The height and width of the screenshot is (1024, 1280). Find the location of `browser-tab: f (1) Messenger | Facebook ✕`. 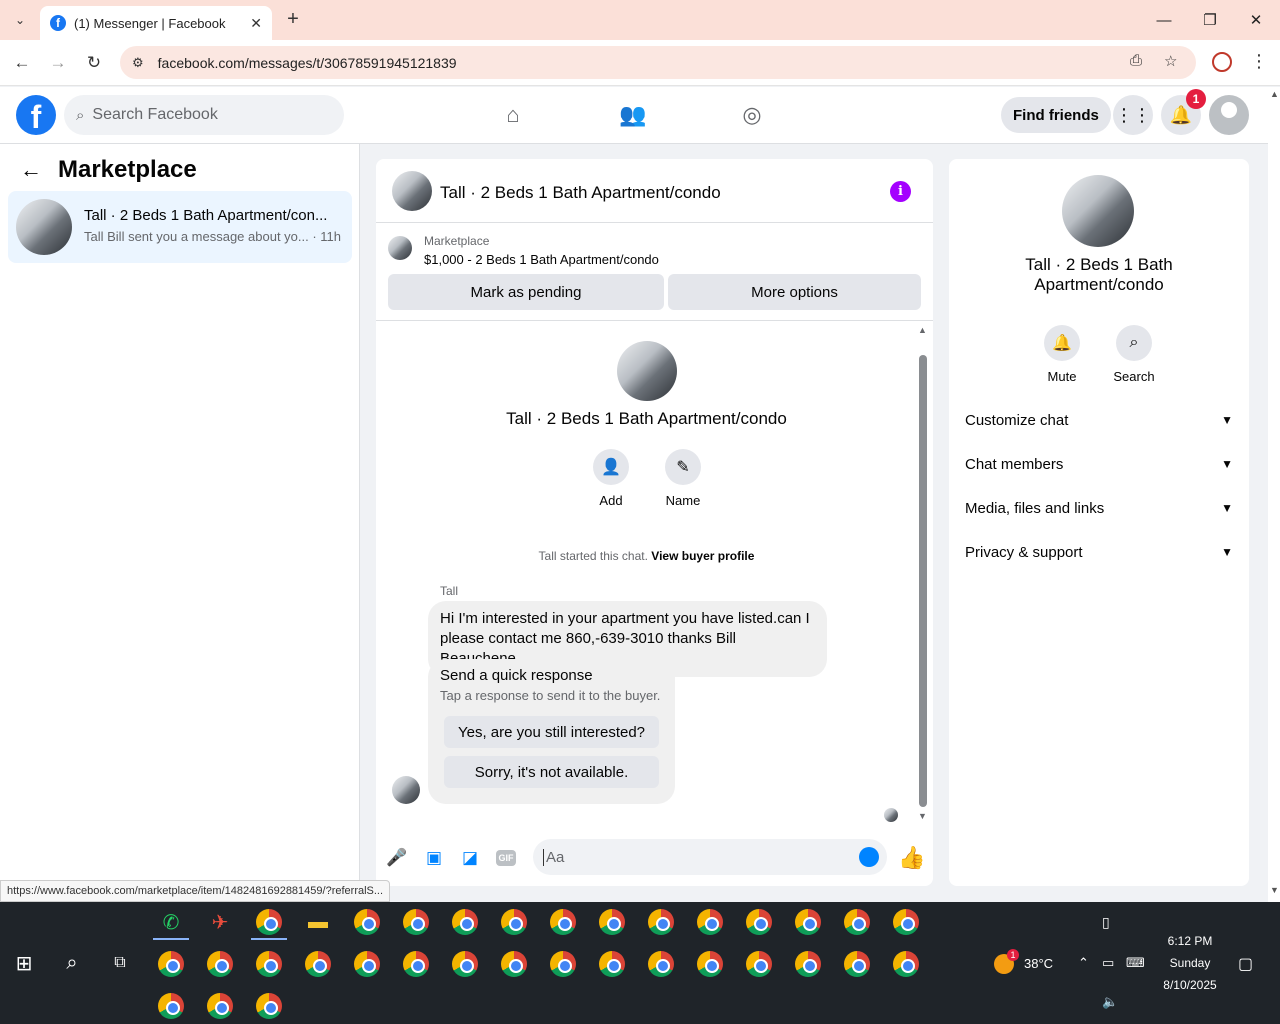

browser-tab: f (1) Messenger | Facebook ✕ is located at coordinates (156, 23).